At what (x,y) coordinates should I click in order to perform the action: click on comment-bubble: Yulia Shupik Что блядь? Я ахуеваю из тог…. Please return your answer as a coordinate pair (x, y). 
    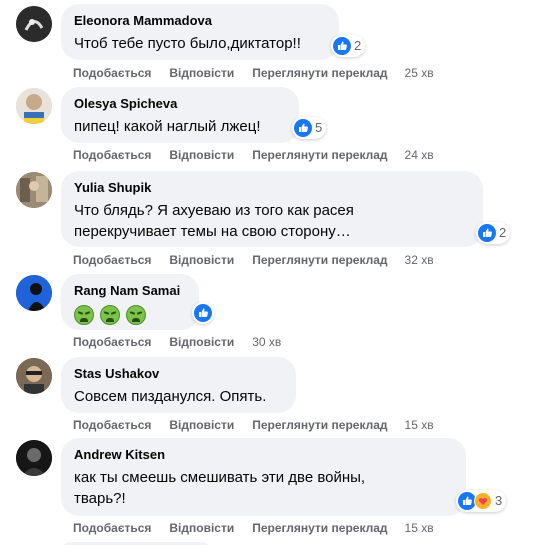
    Looking at the image, I should click on (272, 209).